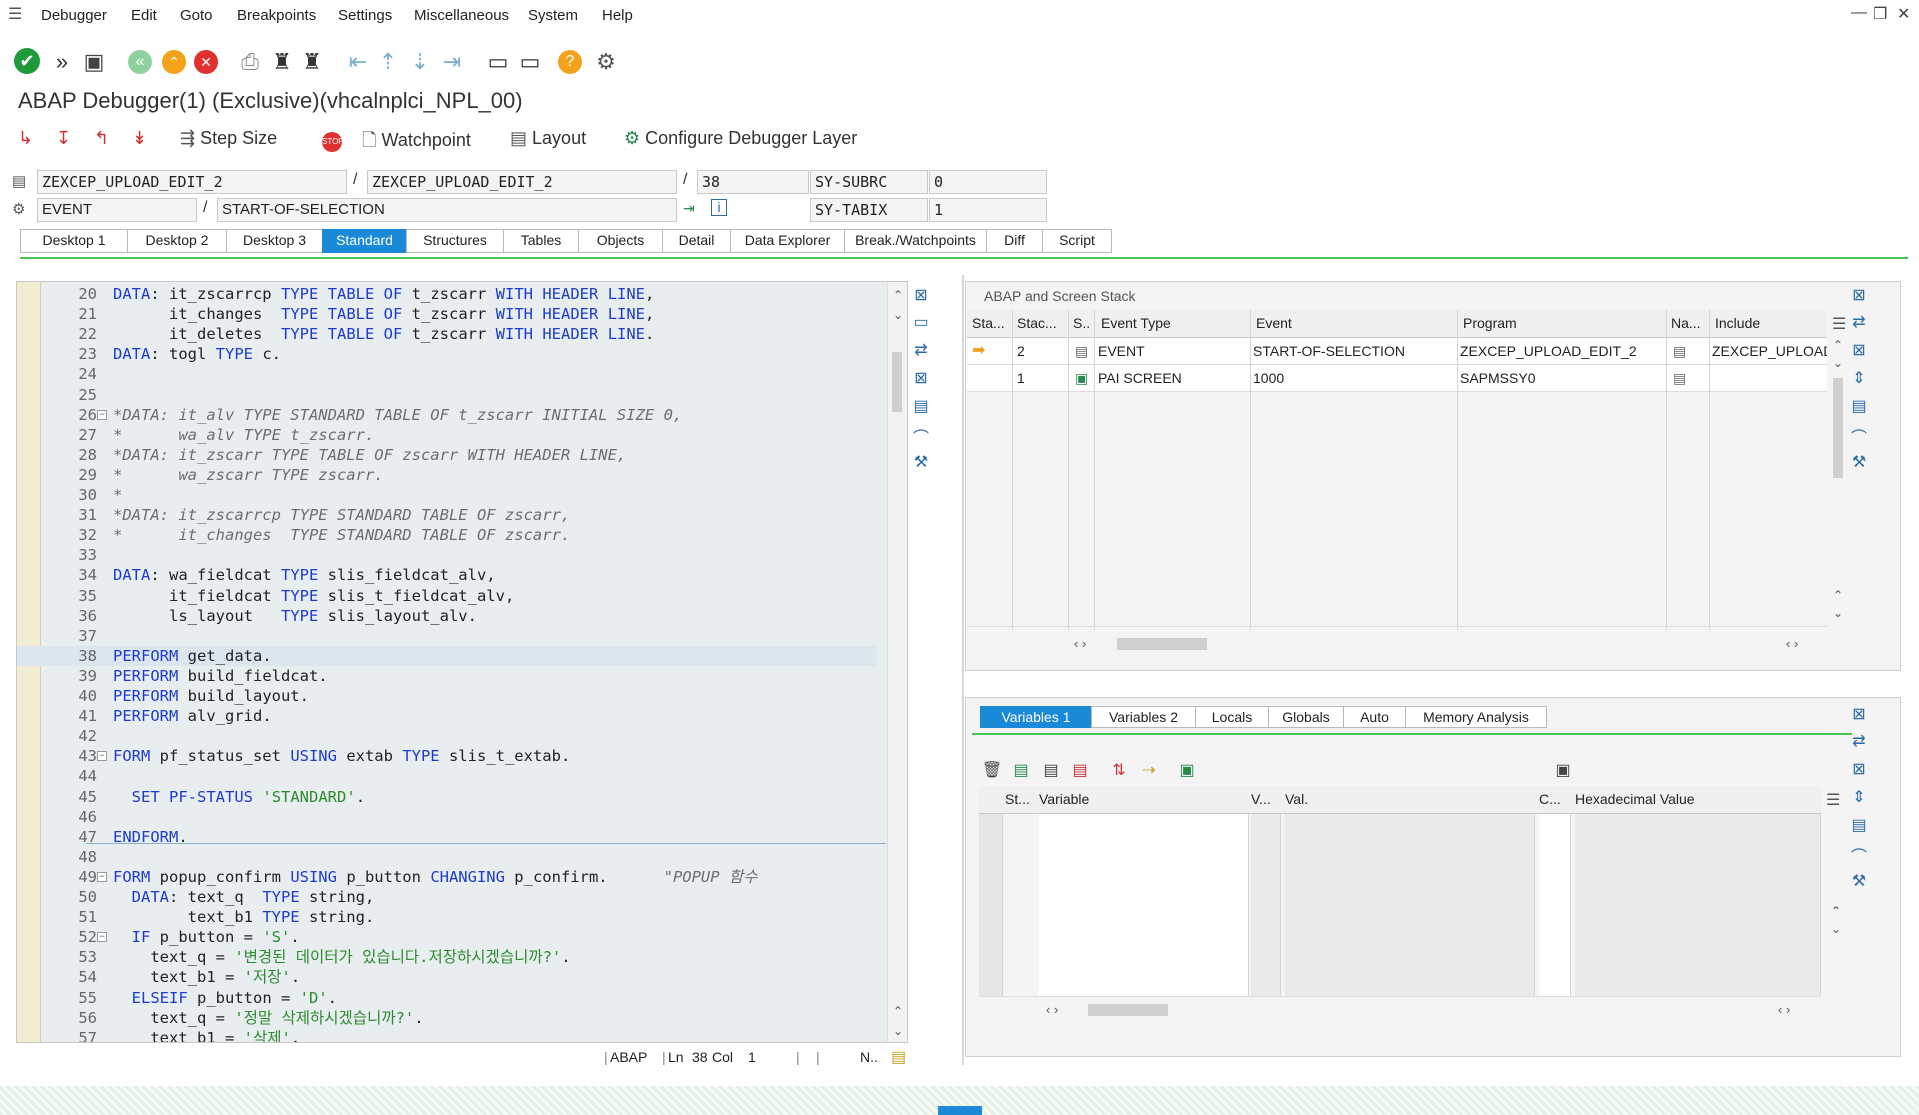  I want to click on tab-tables: Tables, so click(540, 241).